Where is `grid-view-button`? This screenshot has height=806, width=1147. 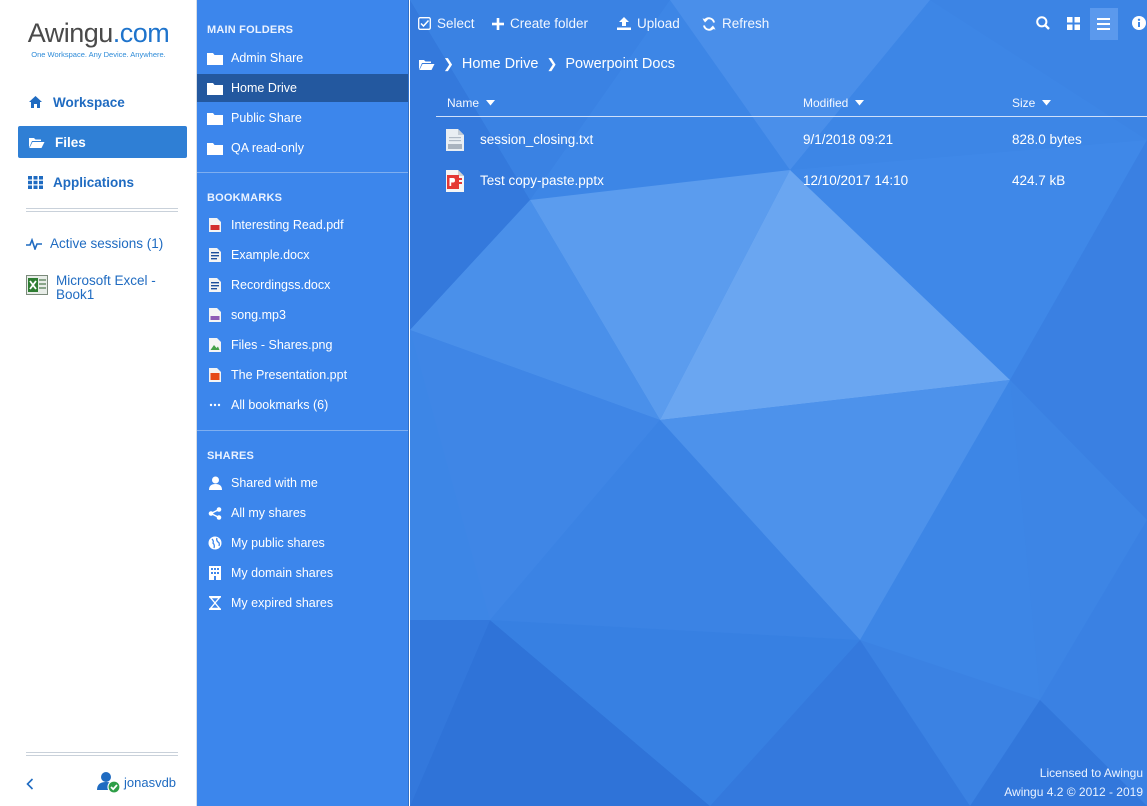
grid-view-button is located at coordinates (1073, 25).